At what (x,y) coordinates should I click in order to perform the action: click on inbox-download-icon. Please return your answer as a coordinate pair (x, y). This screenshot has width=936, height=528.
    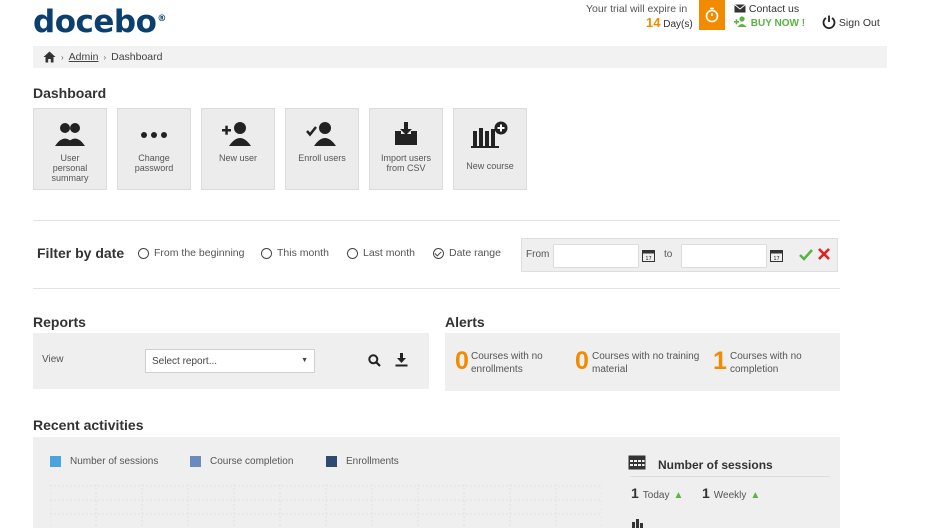
    Looking at the image, I should click on (406, 133).